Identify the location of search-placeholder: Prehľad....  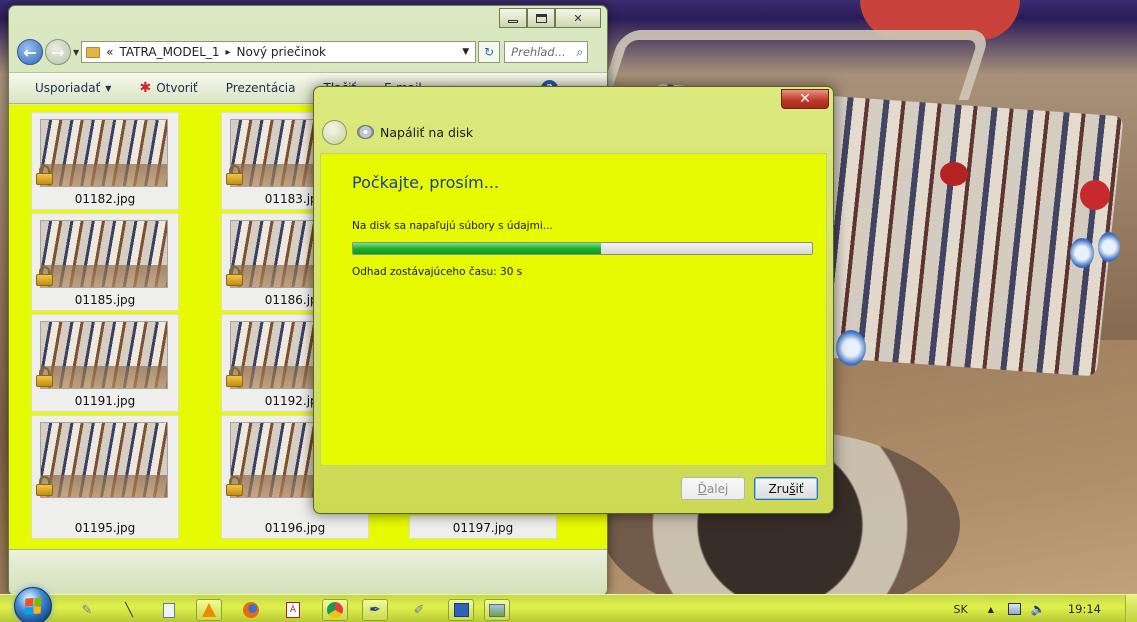
(538, 52).